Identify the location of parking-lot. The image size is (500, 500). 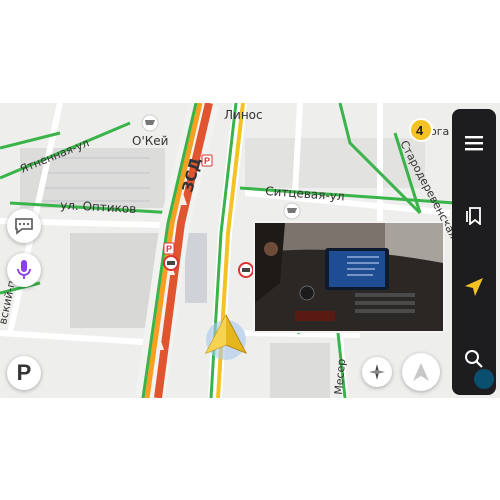
(196, 268).